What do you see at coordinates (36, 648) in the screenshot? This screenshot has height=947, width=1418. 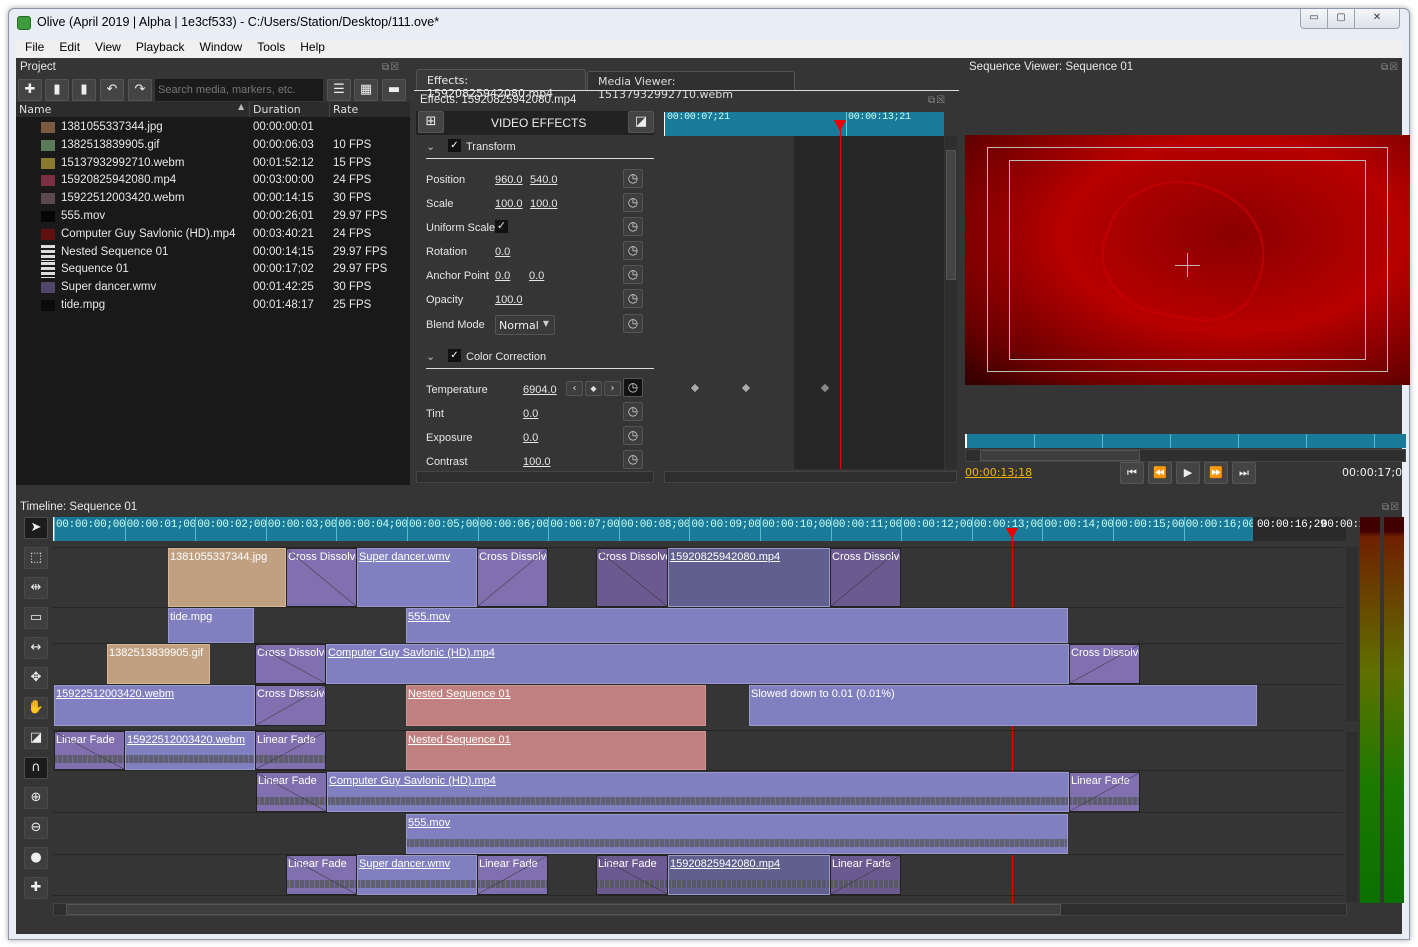 I see `razor-tool: ↔` at bounding box center [36, 648].